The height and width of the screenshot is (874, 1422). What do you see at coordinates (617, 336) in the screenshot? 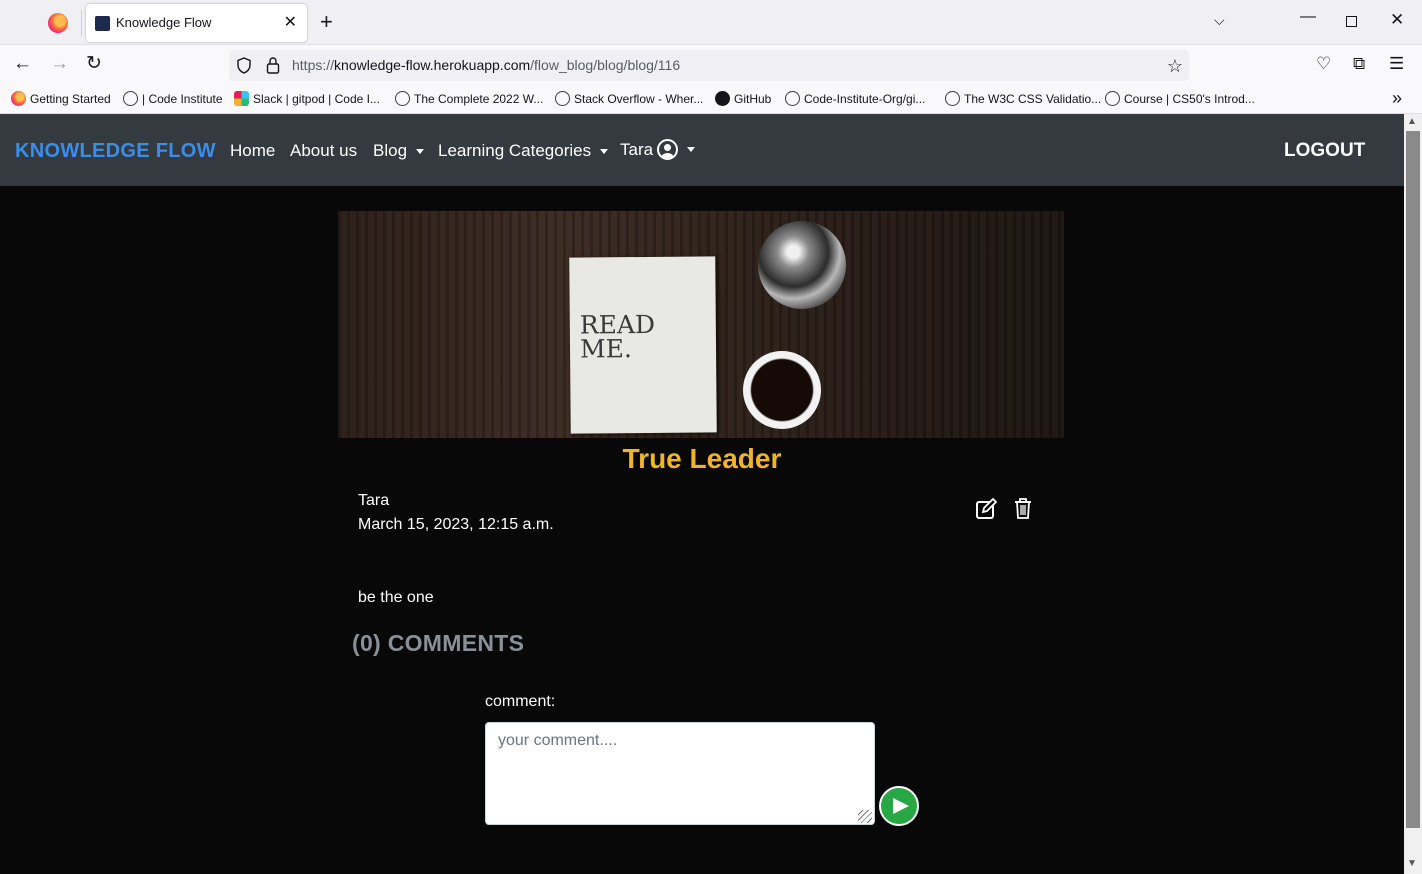
I see `book-cover-text: READ ME.` at bounding box center [617, 336].